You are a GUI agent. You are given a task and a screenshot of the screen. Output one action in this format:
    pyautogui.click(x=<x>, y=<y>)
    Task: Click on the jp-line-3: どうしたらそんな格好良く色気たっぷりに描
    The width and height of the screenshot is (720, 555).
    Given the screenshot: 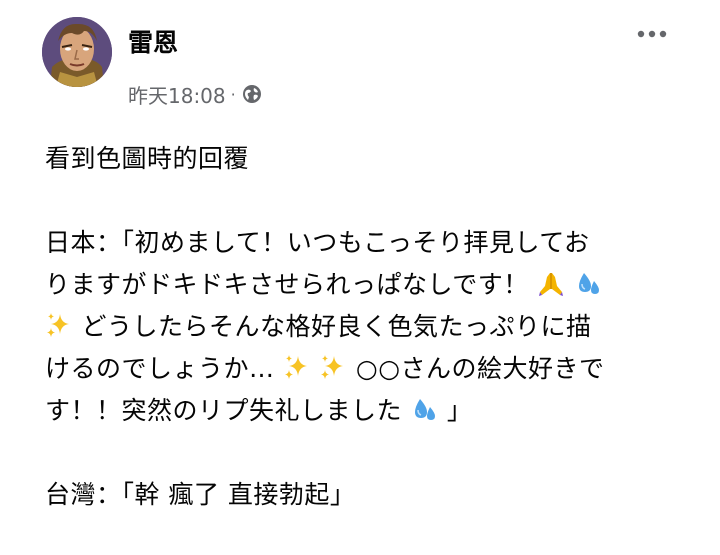 What is the action you would take?
    pyautogui.click(x=370, y=327)
    